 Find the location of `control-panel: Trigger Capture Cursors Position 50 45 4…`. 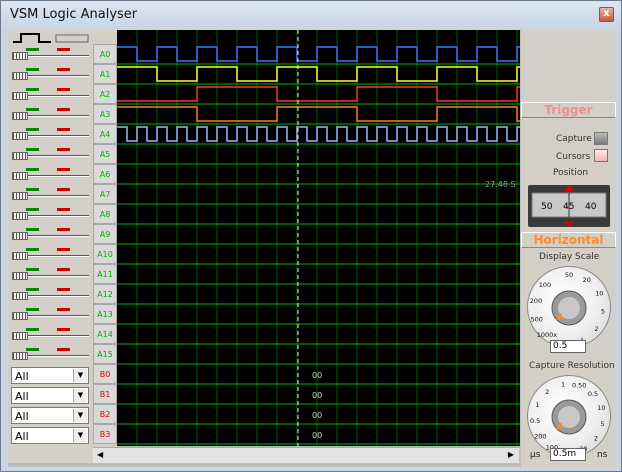

control-panel: Trigger Capture Cursors Position 50 45 4… is located at coordinates (568, 248).